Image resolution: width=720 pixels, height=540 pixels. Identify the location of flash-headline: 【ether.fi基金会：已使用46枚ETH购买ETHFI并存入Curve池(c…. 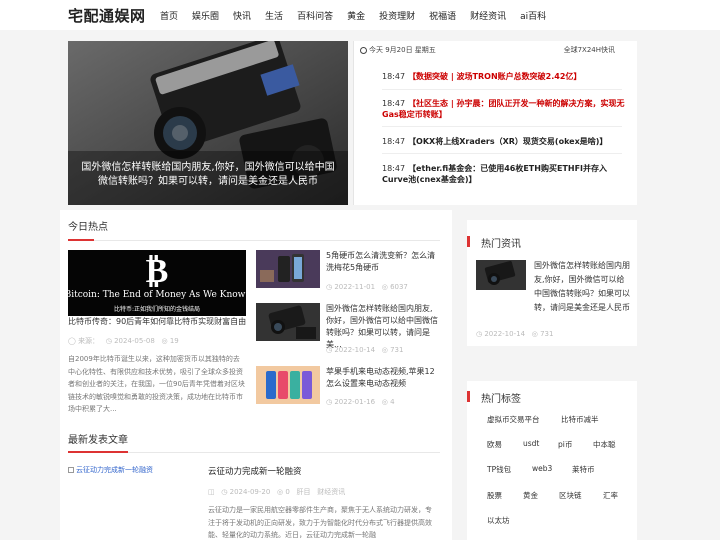
(494, 174).